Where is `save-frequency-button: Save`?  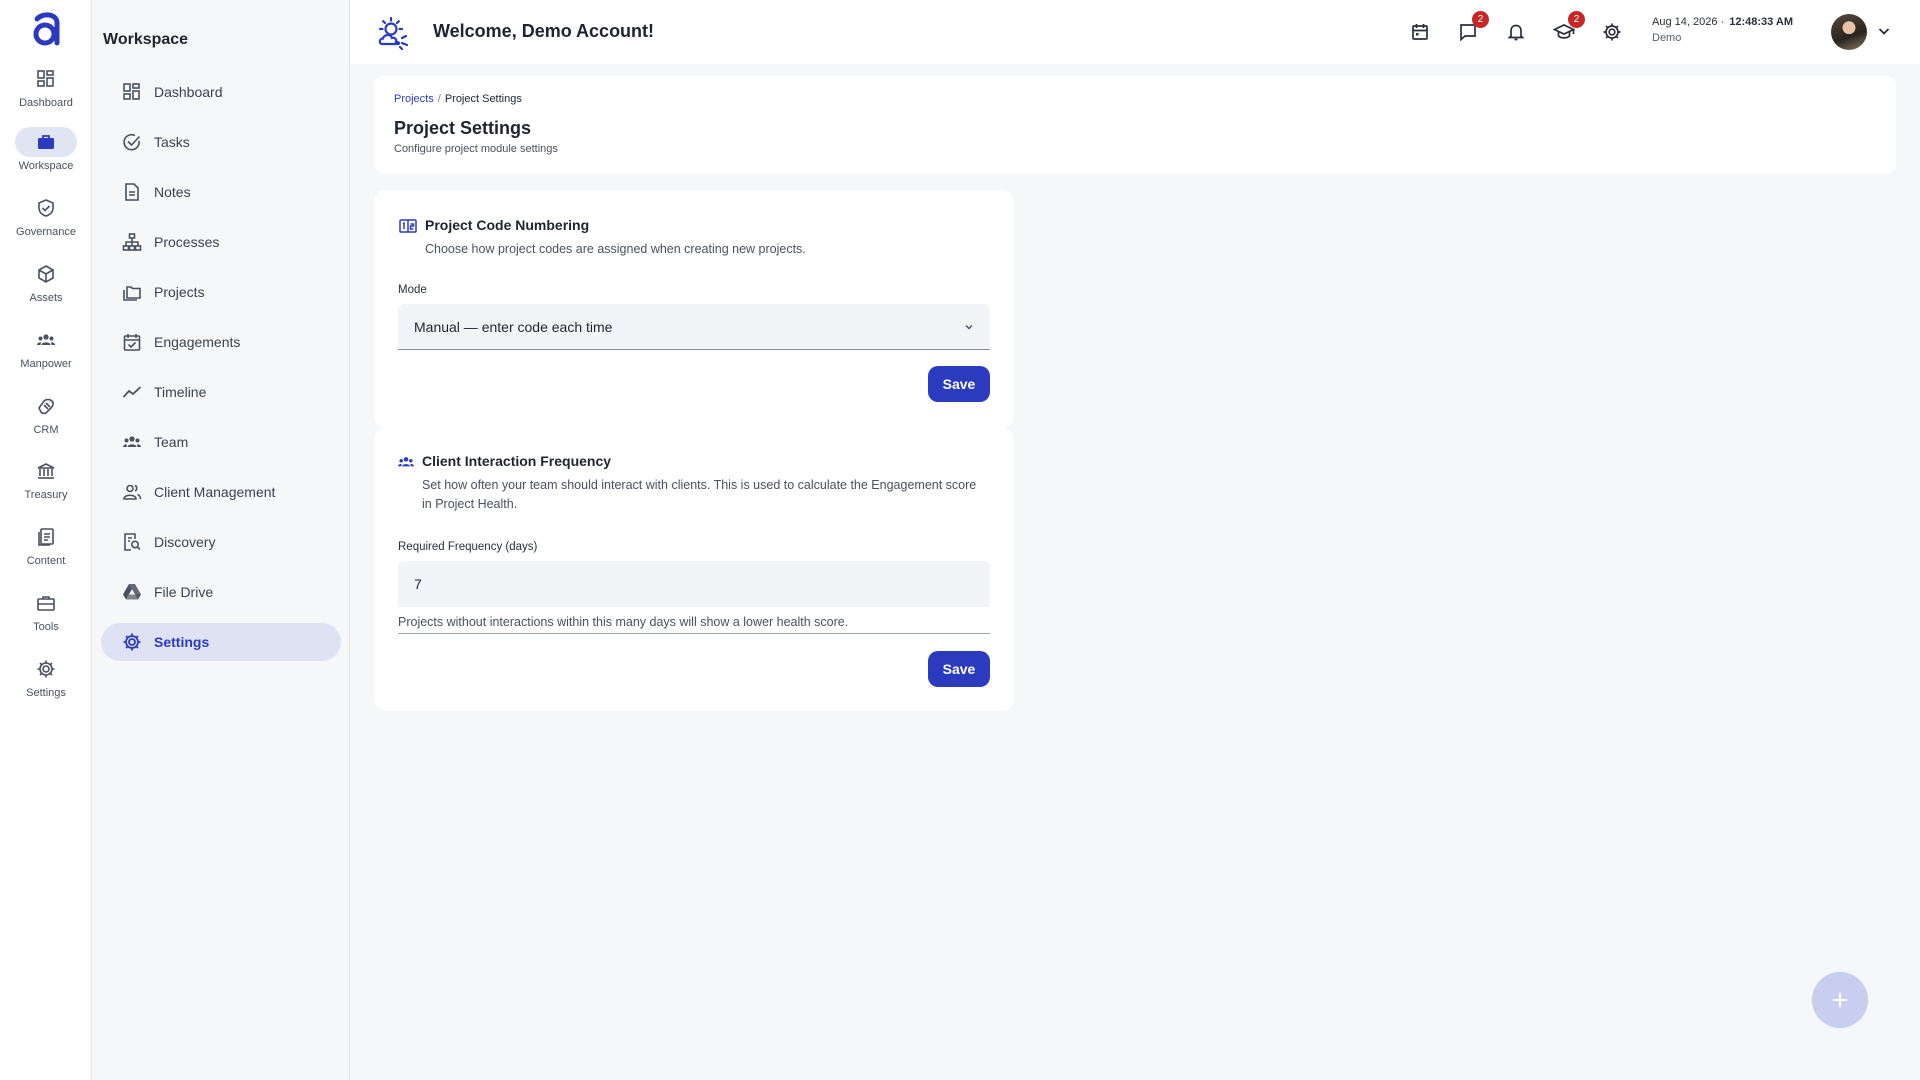
save-frequency-button: Save is located at coordinates (959, 669).